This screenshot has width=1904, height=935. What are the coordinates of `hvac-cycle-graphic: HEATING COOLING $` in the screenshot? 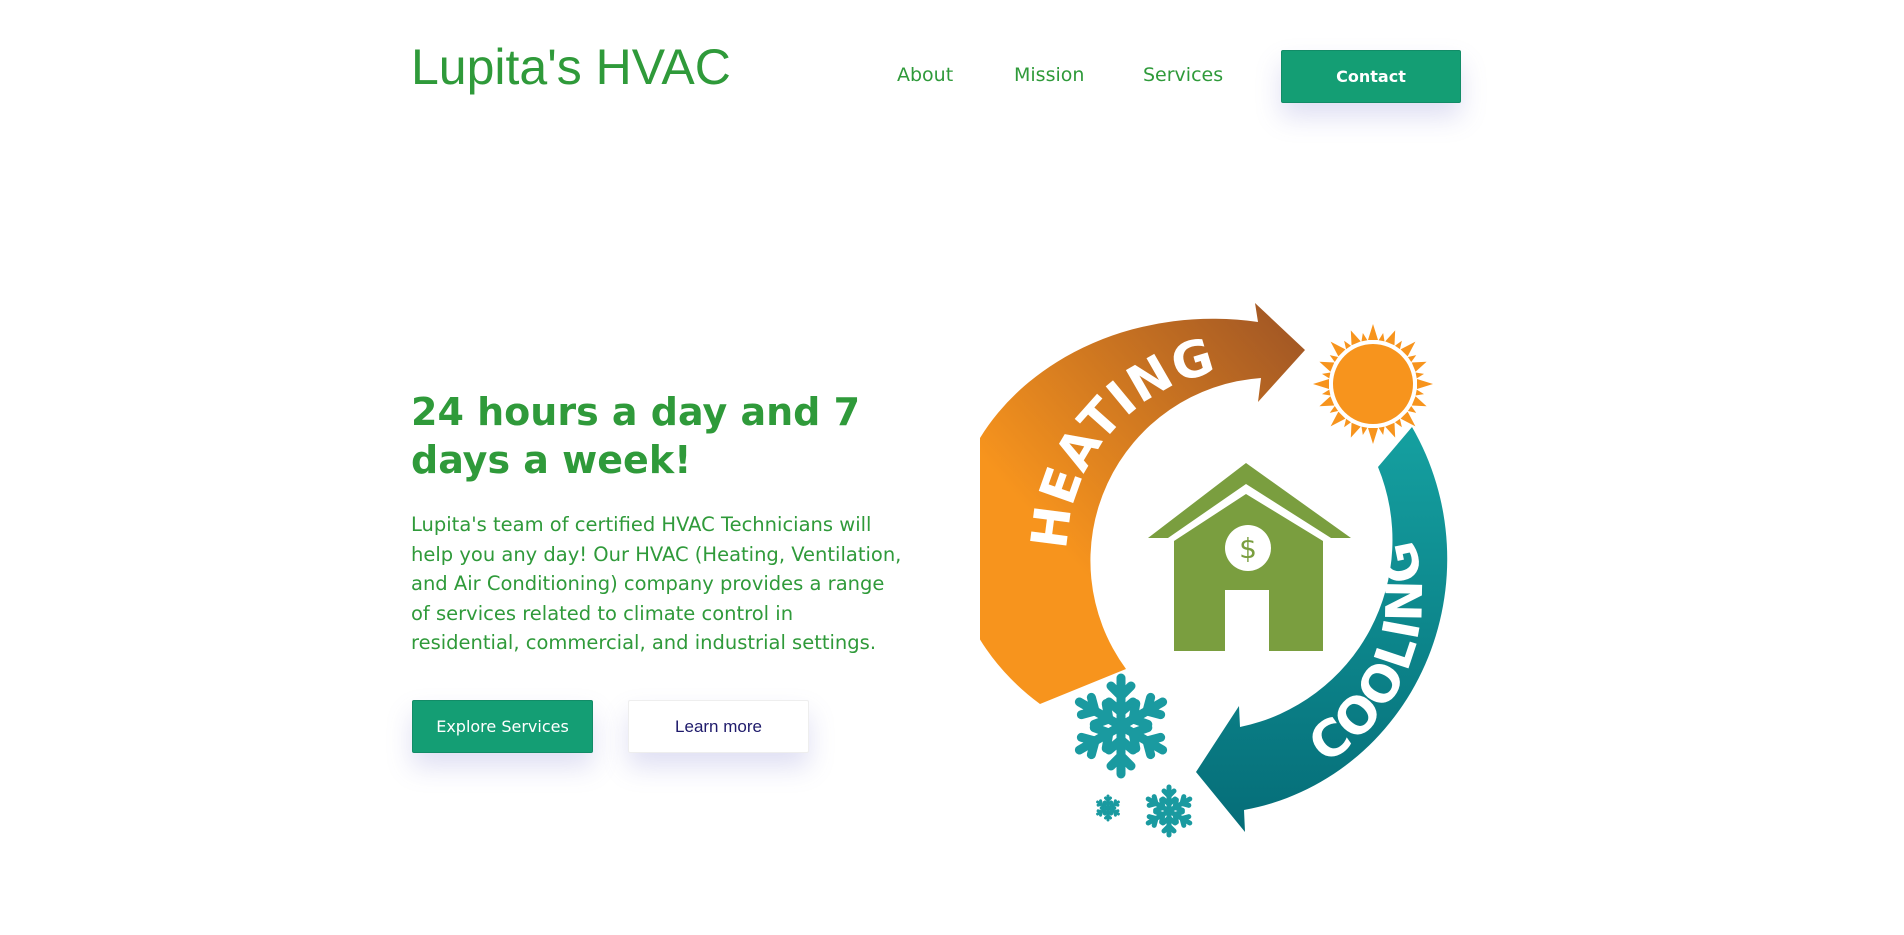 It's located at (1214, 576).